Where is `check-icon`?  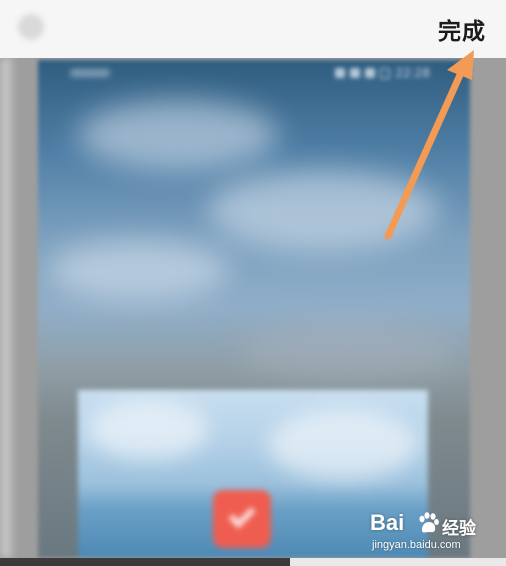
check-icon is located at coordinates (242, 515).